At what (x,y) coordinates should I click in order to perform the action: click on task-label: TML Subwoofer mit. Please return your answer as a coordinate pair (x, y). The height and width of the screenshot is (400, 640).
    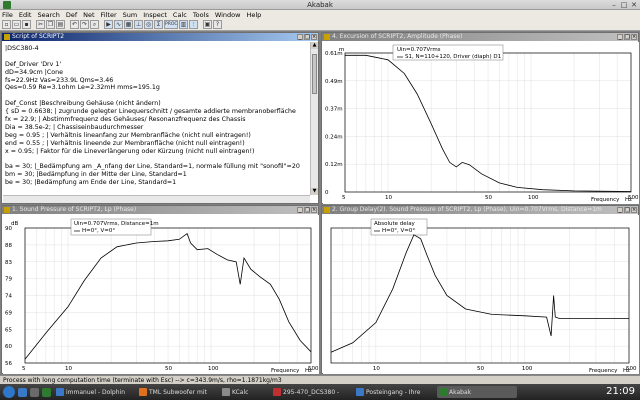
    Looking at the image, I should click on (178, 392).